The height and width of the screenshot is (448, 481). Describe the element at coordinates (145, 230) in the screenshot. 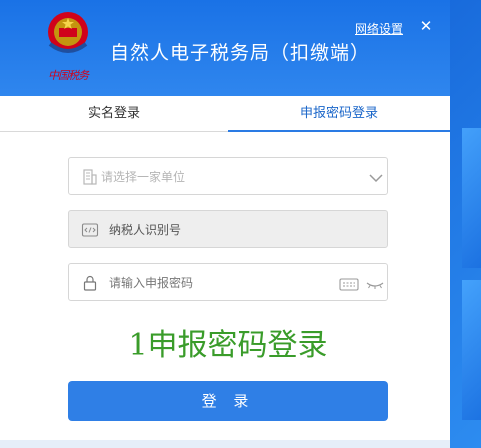

I see `taxpayer-id-label: 纳税人识别号` at that location.